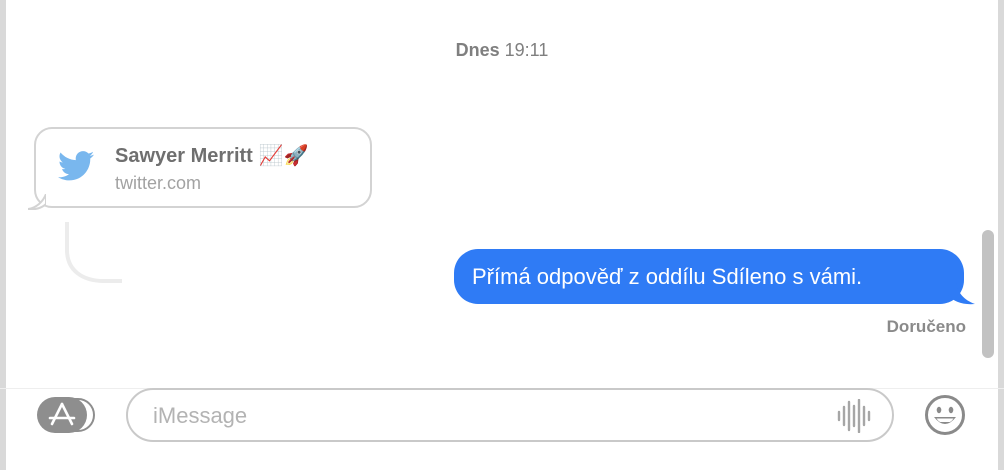 Image resolution: width=1004 pixels, height=470 pixels. What do you see at coordinates (961, 294) in the screenshot?
I see `sent-bubble-tail` at bounding box center [961, 294].